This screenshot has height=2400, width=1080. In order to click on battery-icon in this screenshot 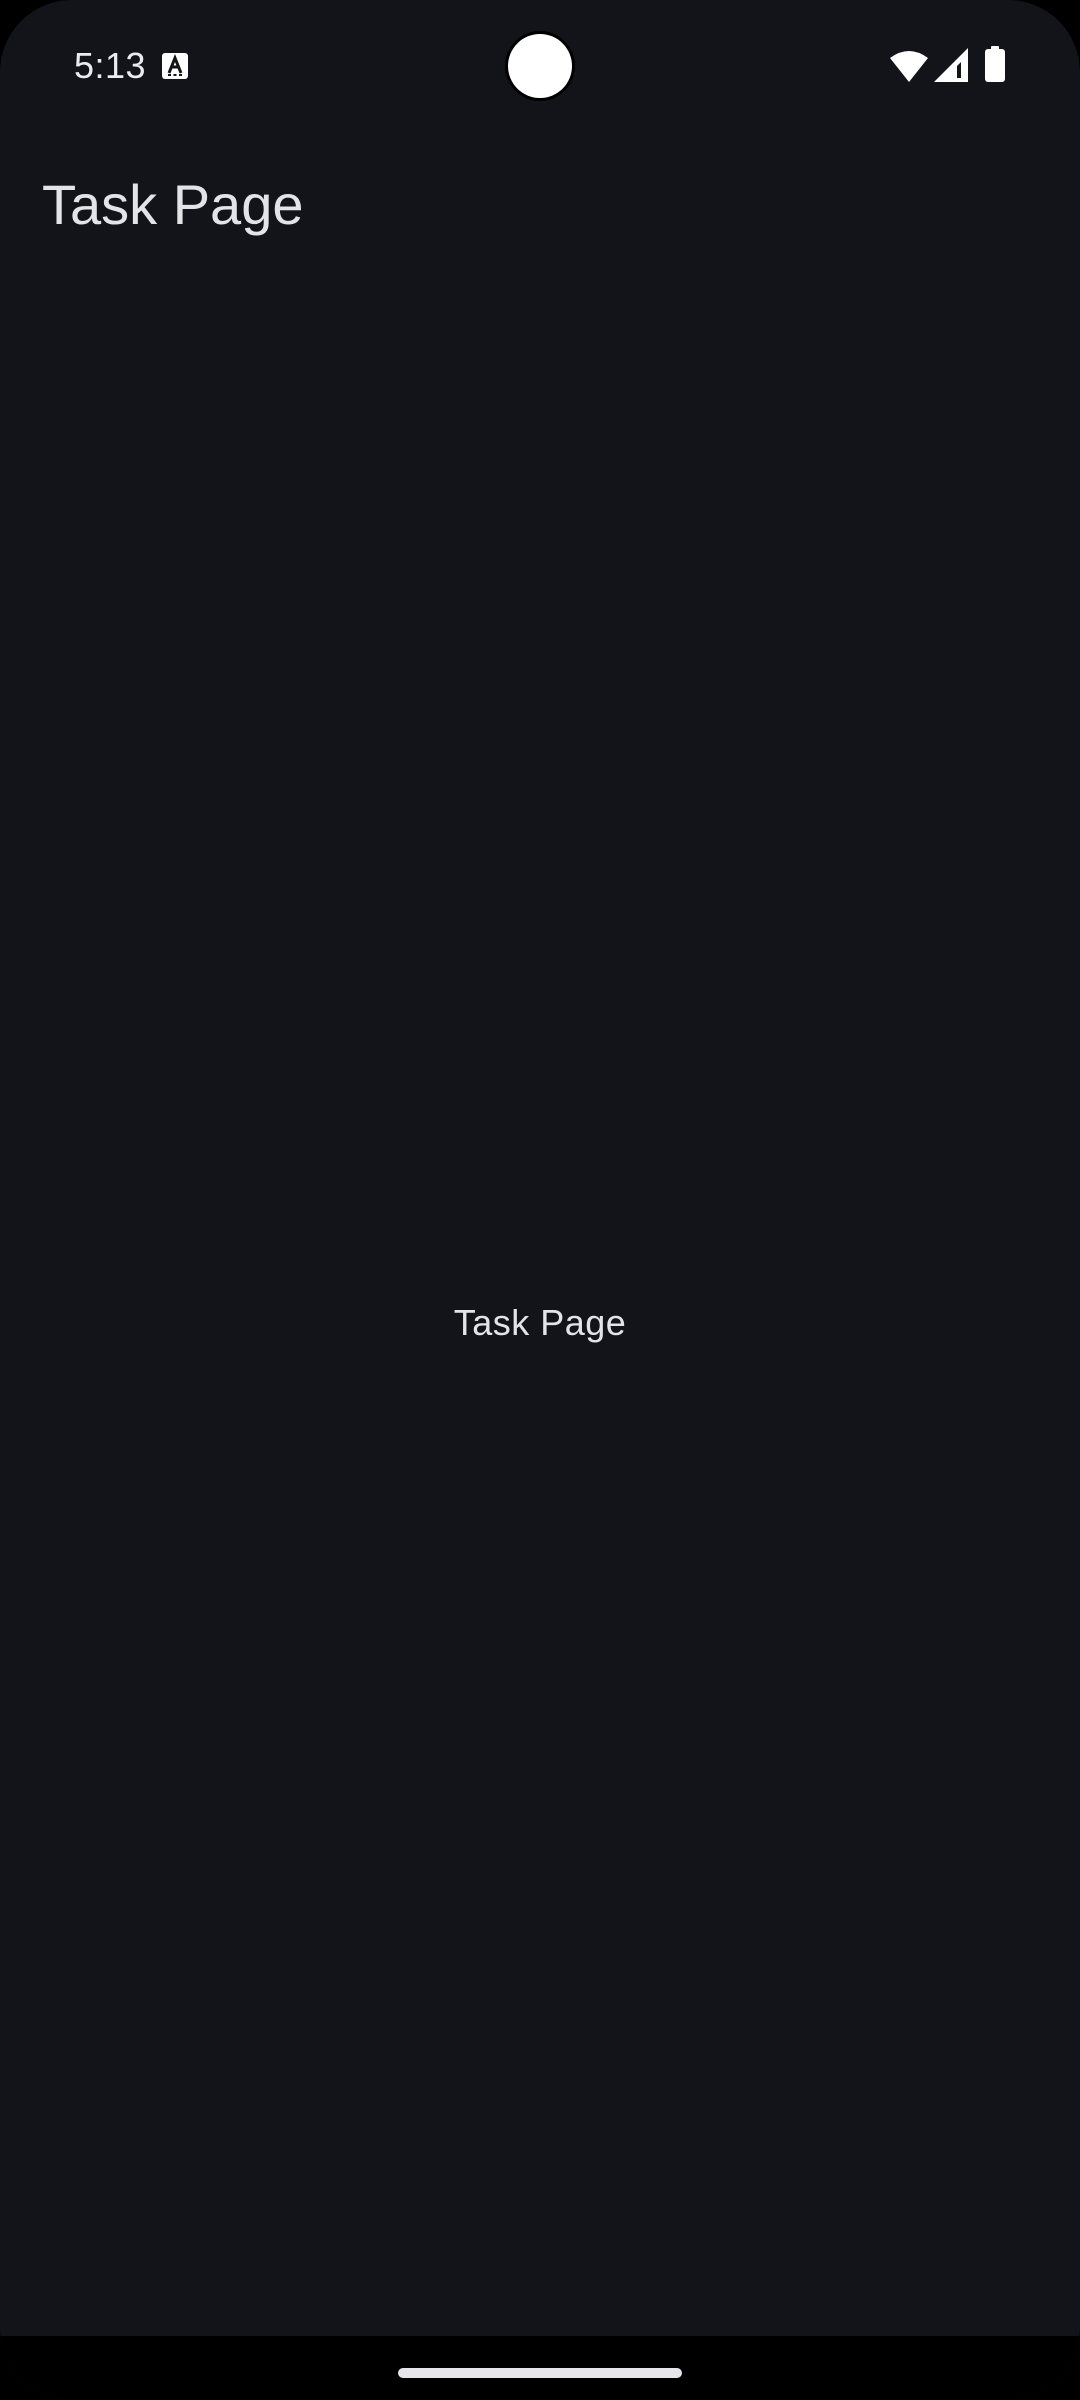, I will do `click(995, 64)`.